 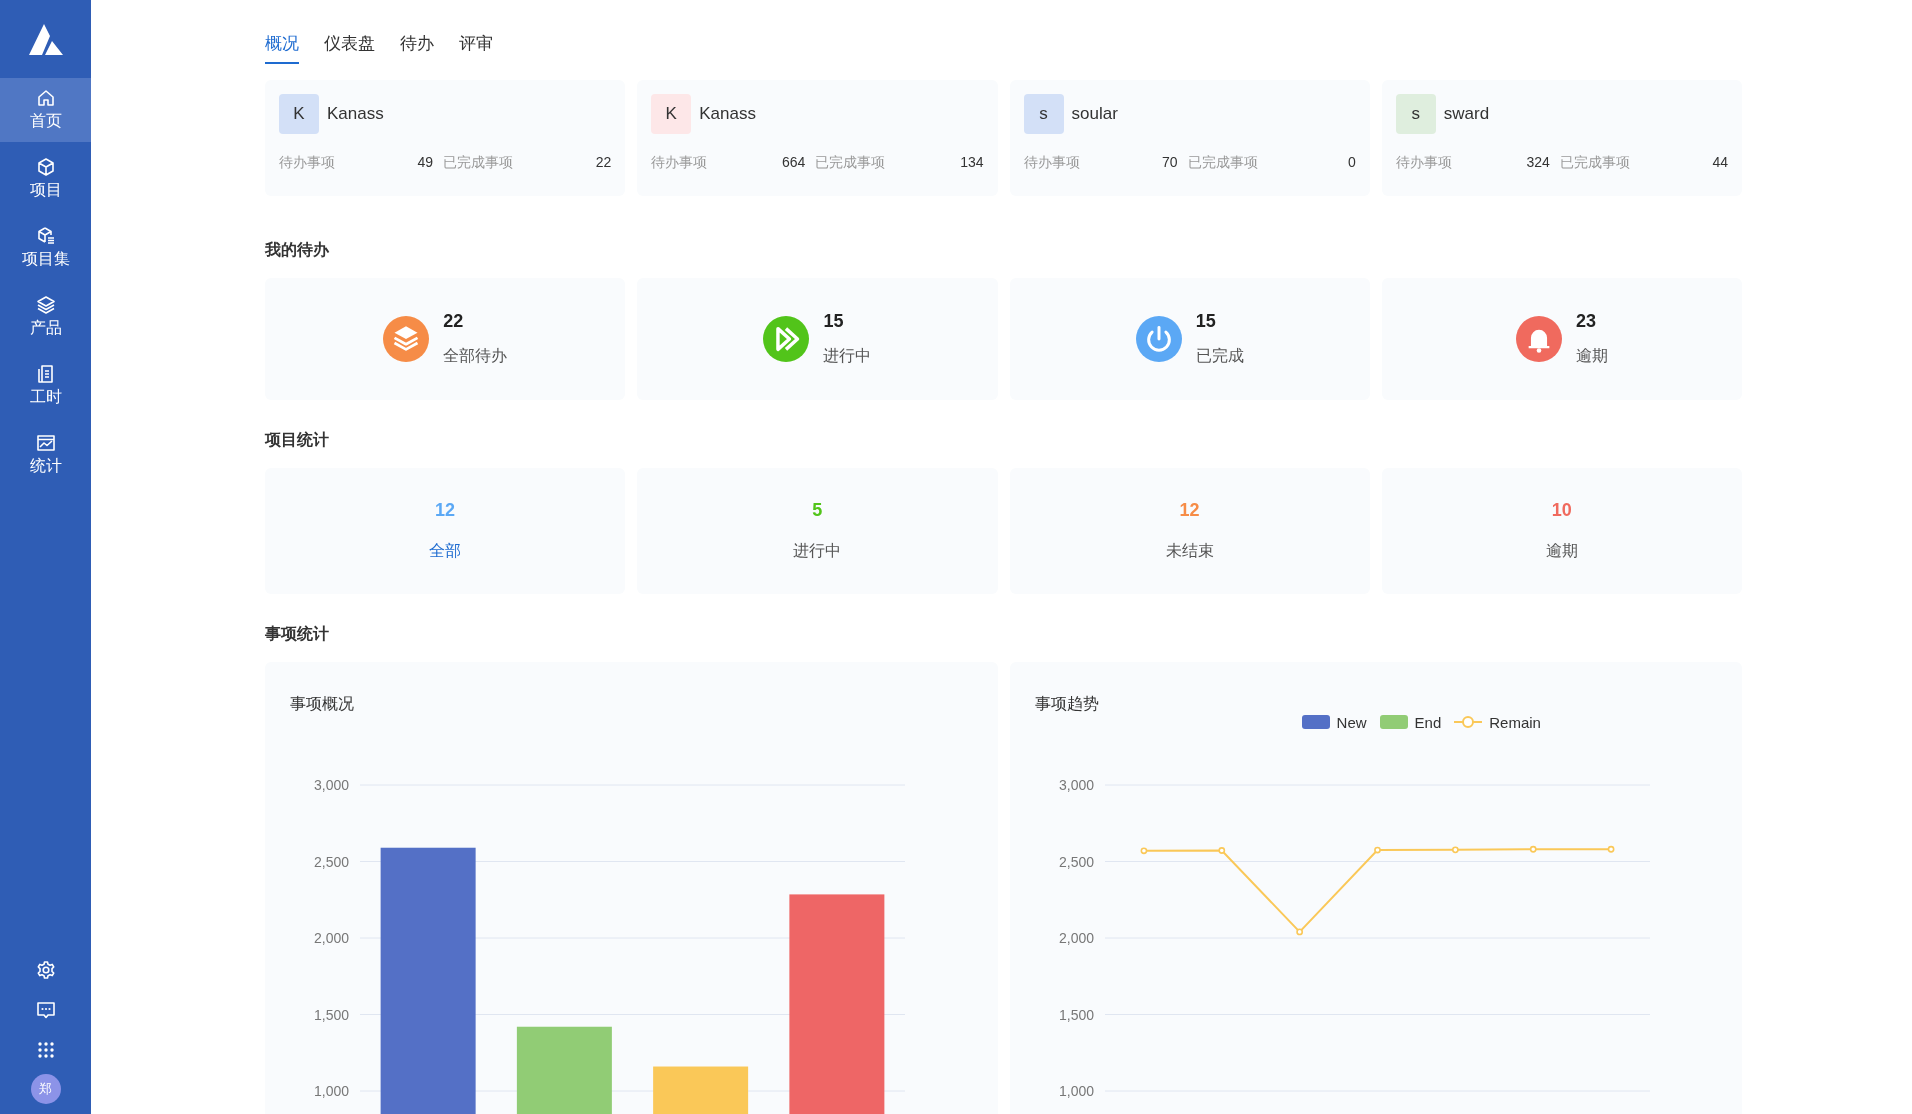 What do you see at coordinates (1351, 163) in the screenshot?
I see `stat-value: 0` at bounding box center [1351, 163].